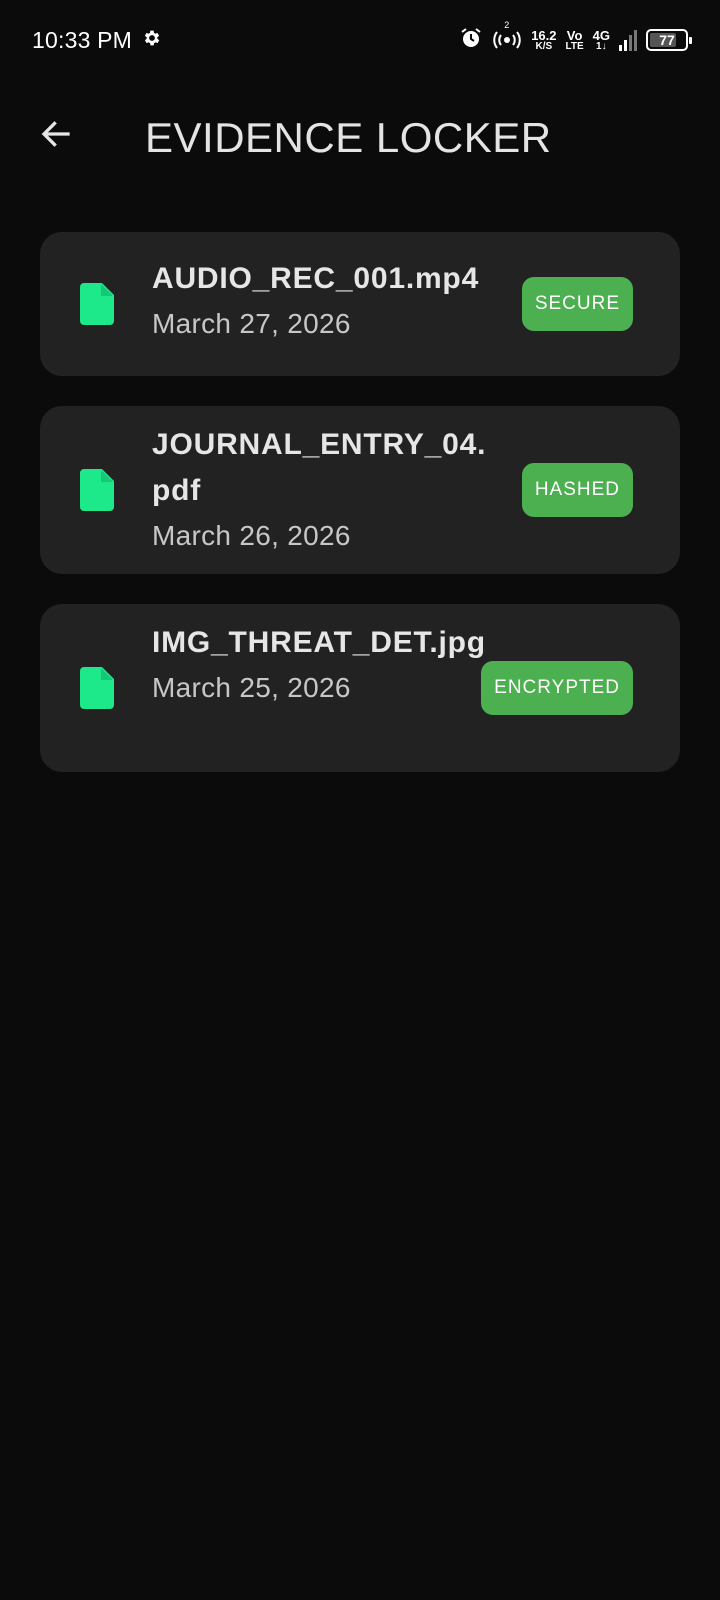 This screenshot has width=720, height=1600. I want to click on file-info: AUDIO_REC_001.mp4 March 27, 2026, so click(322, 301).